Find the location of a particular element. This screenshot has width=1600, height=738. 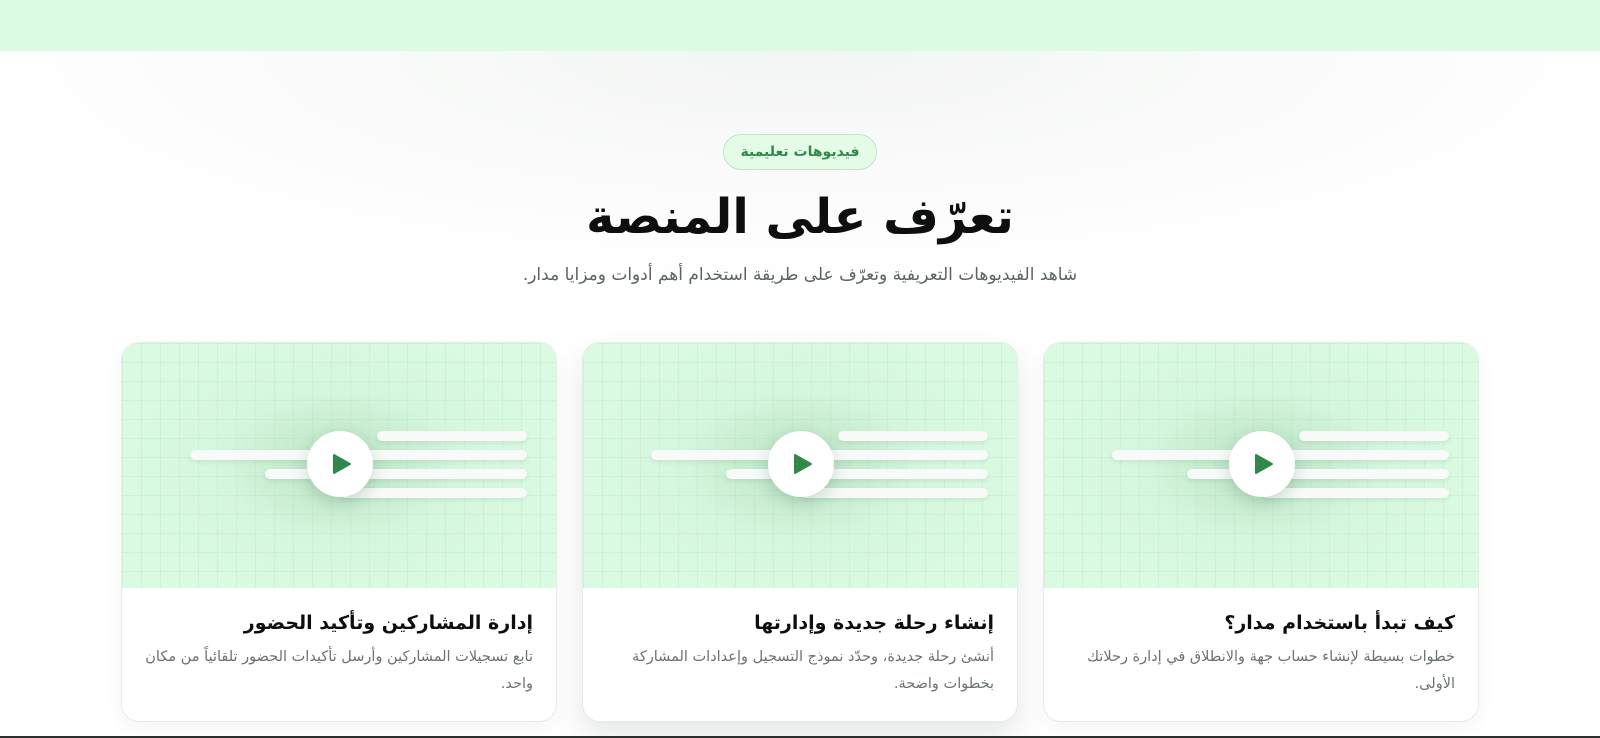

section-badge-wrap: فيديوهات تعليمية is located at coordinates (800, 152).